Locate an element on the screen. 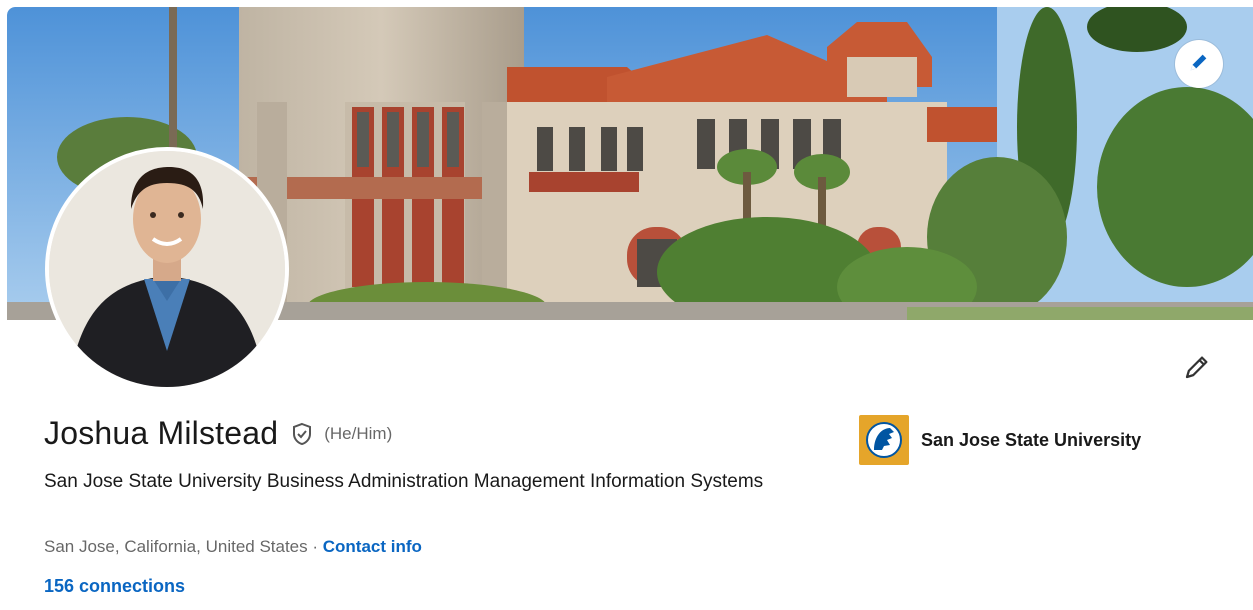 The width and height of the screenshot is (1253, 610). connections-link: 156 connections is located at coordinates (114, 586).